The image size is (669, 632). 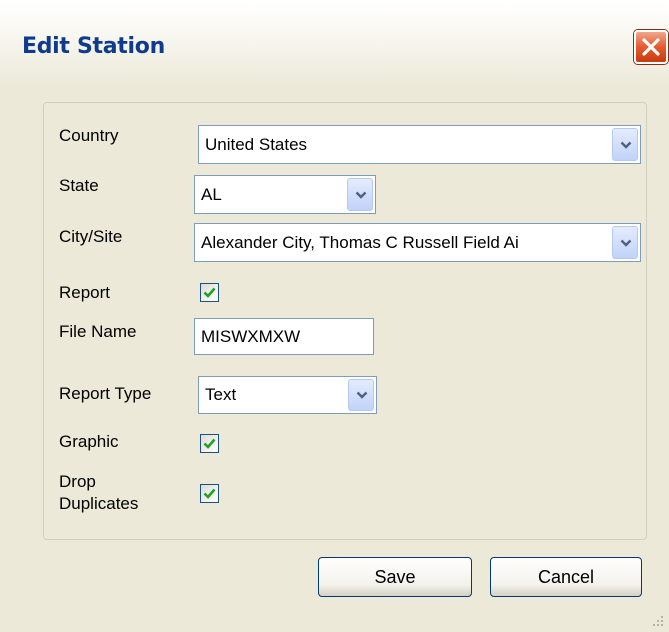 I want to click on drop-duplicates-checkbox, so click(x=209, y=493).